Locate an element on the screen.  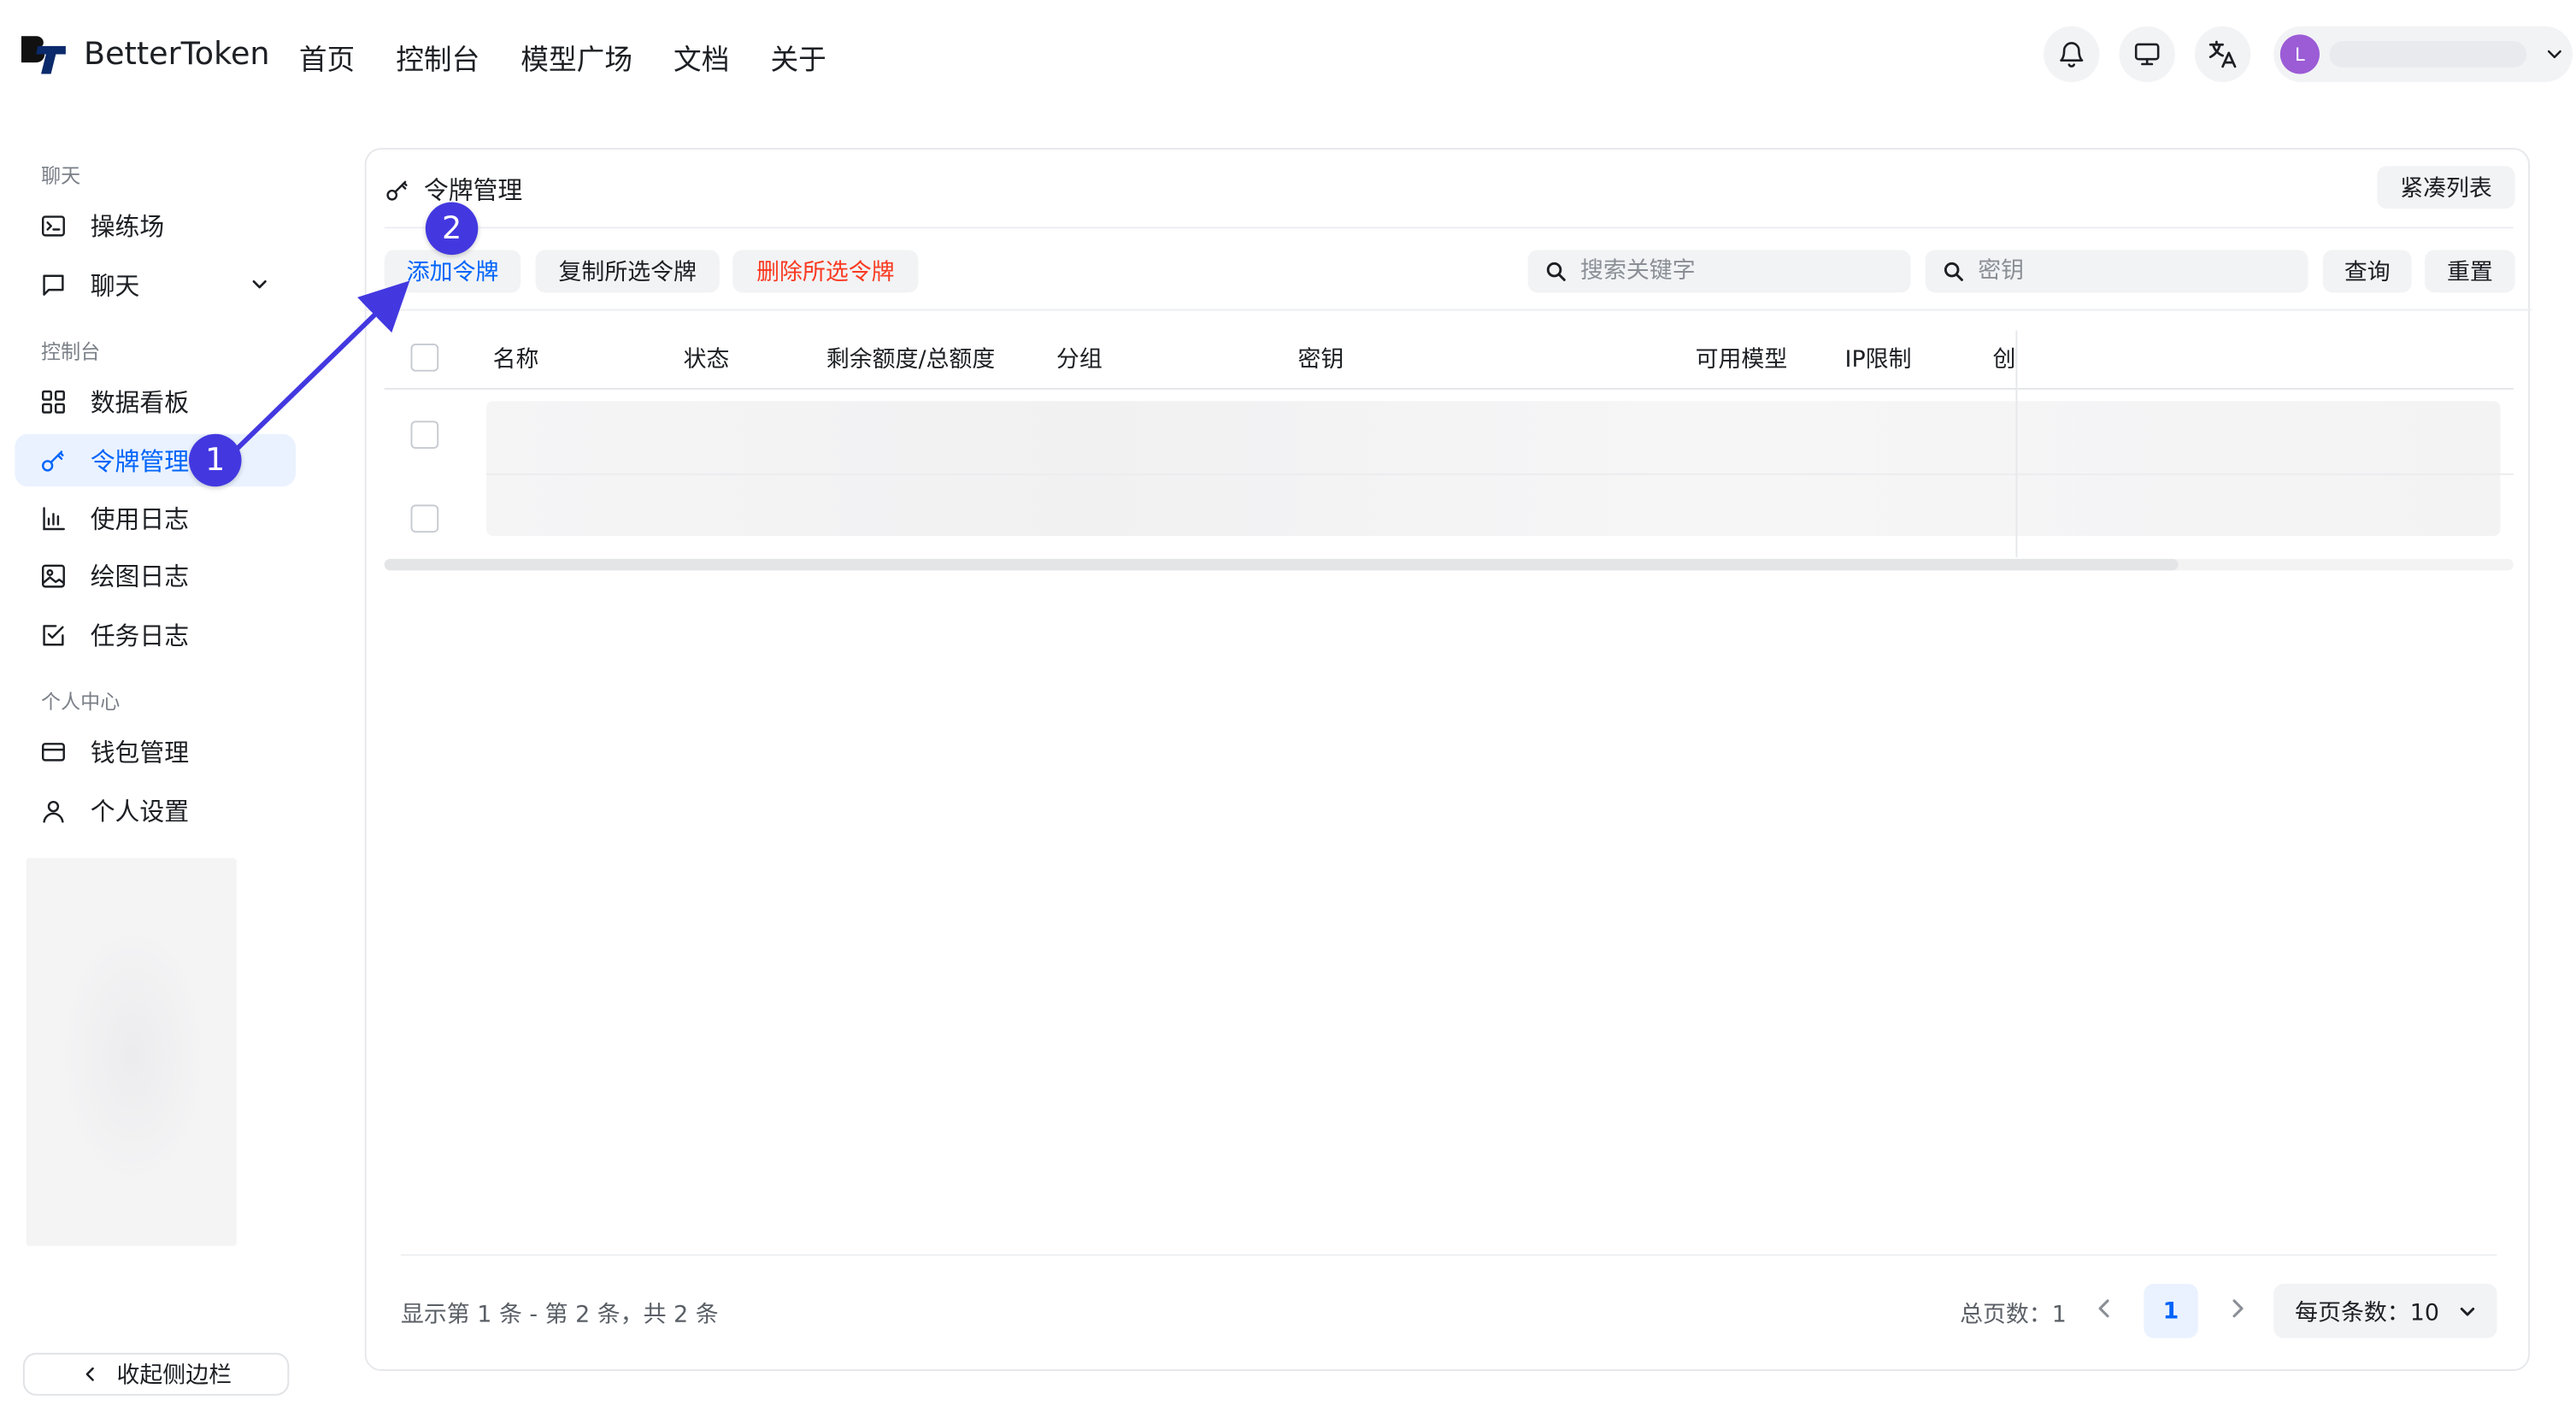
select-all-checkbox is located at coordinates (424, 357).